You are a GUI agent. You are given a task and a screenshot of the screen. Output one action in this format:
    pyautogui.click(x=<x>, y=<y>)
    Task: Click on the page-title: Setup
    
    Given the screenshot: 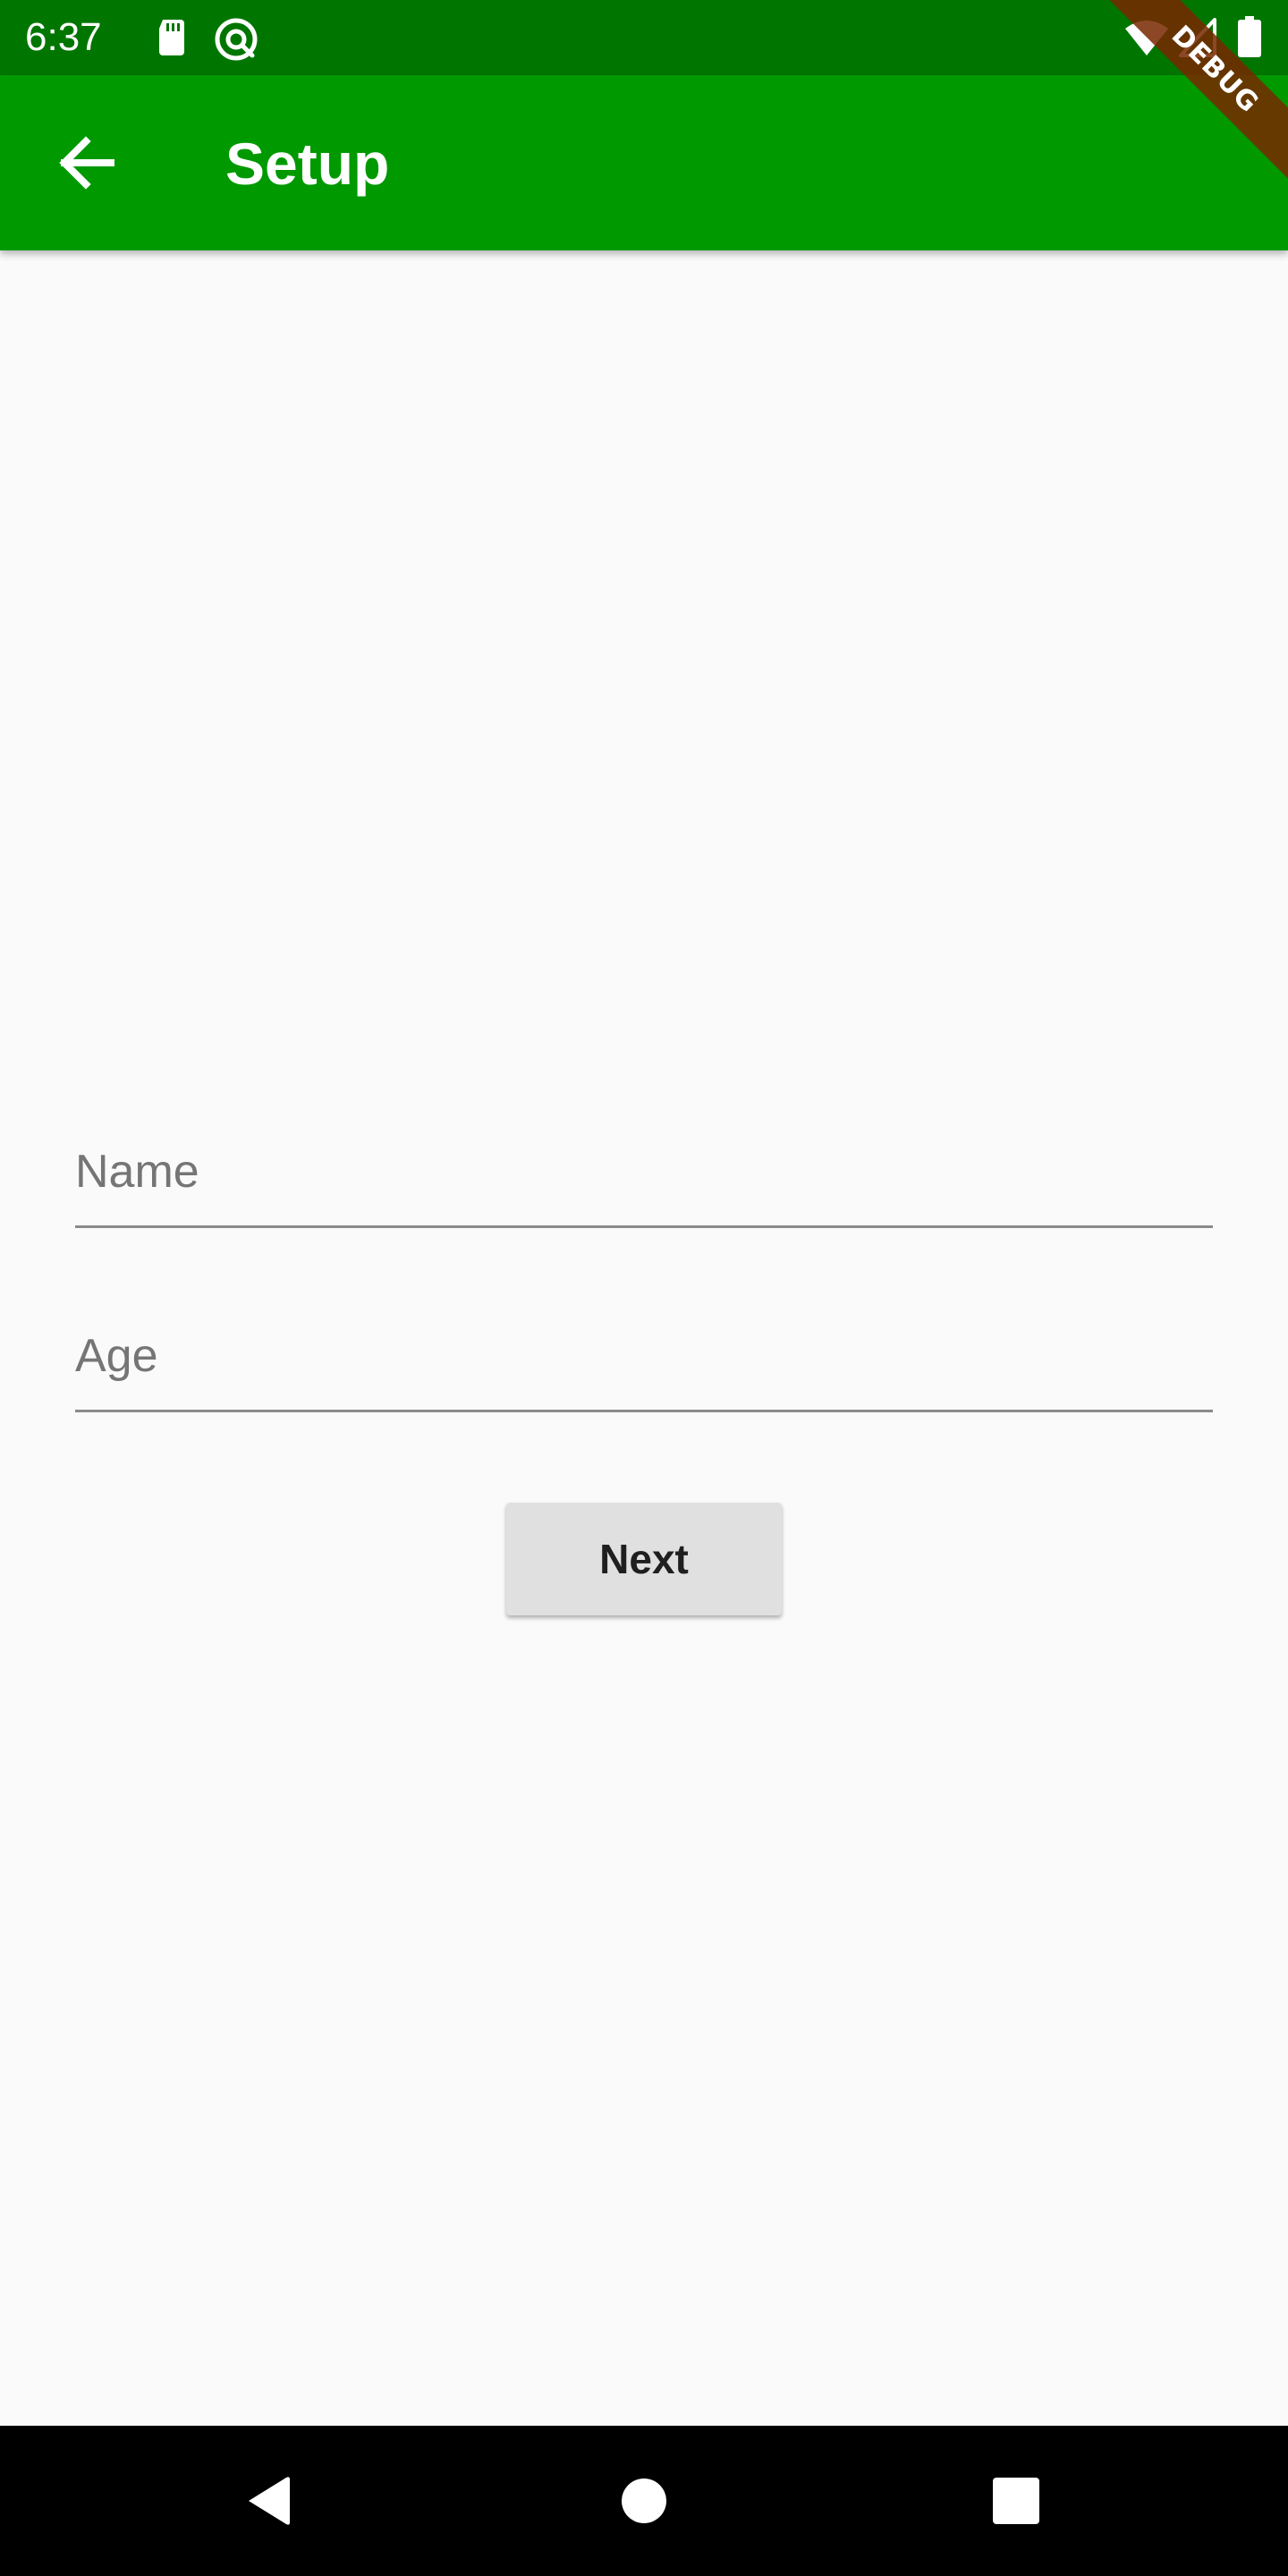 What is the action you would take?
    pyautogui.click(x=307, y=164)
    